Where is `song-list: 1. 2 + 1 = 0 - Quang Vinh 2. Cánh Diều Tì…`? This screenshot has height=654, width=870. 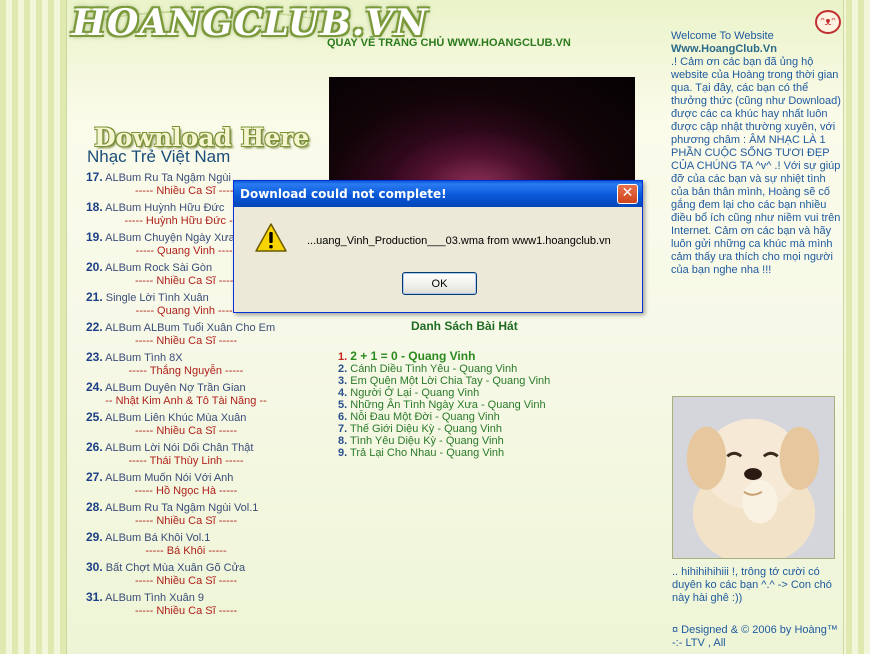
song-list: 1. 2 + 1 = 0 - Quang Vinh 2. Cánh Diều Tì… is located at coordinates (444, 404).